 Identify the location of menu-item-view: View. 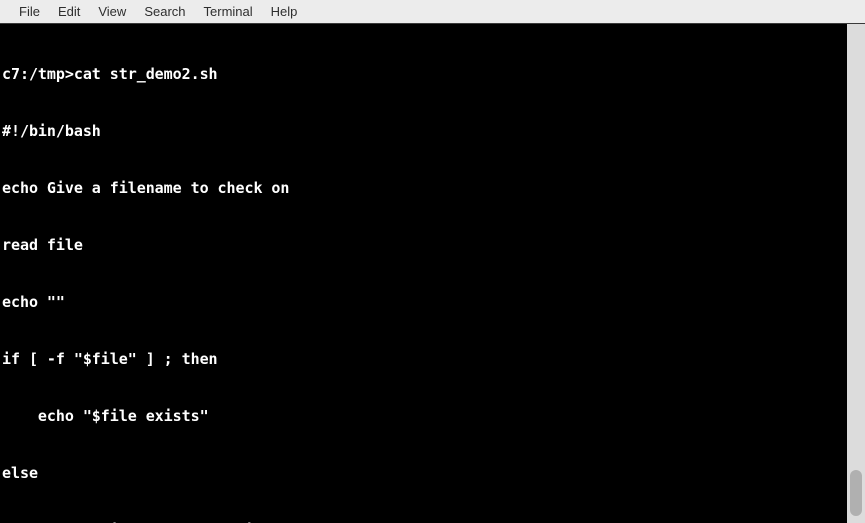
(112, 11).